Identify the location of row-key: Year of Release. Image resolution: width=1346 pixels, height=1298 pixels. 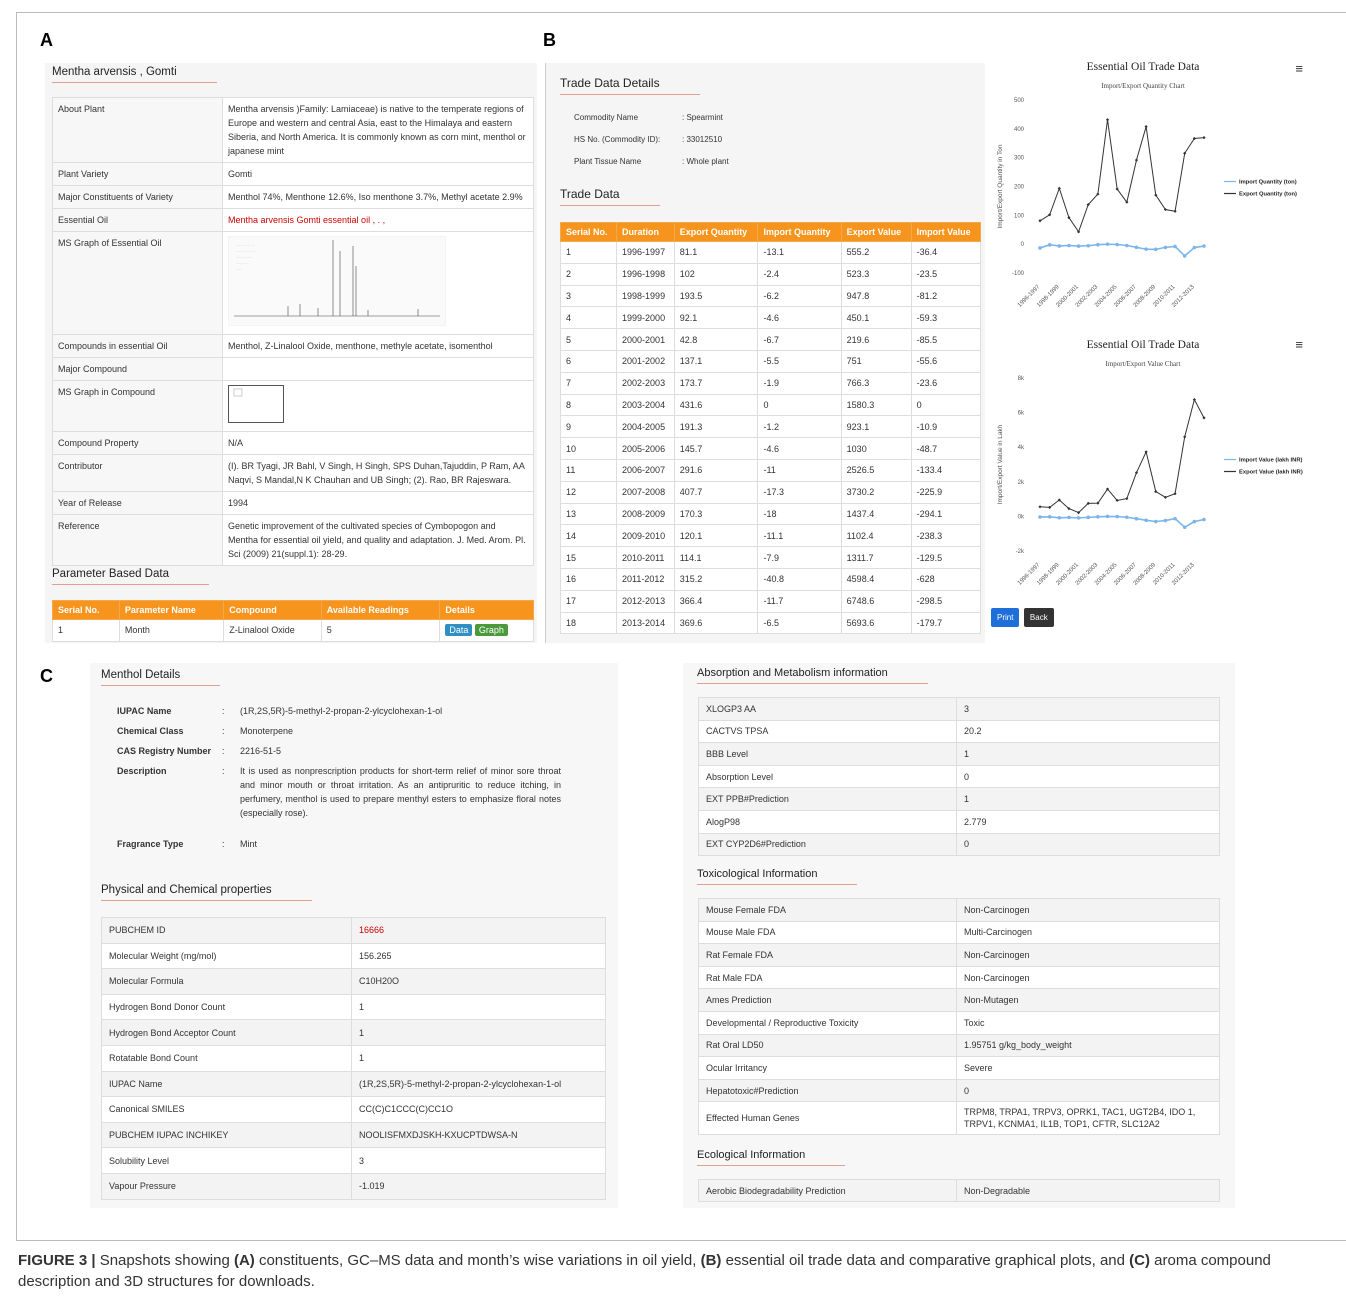
(137, 503).